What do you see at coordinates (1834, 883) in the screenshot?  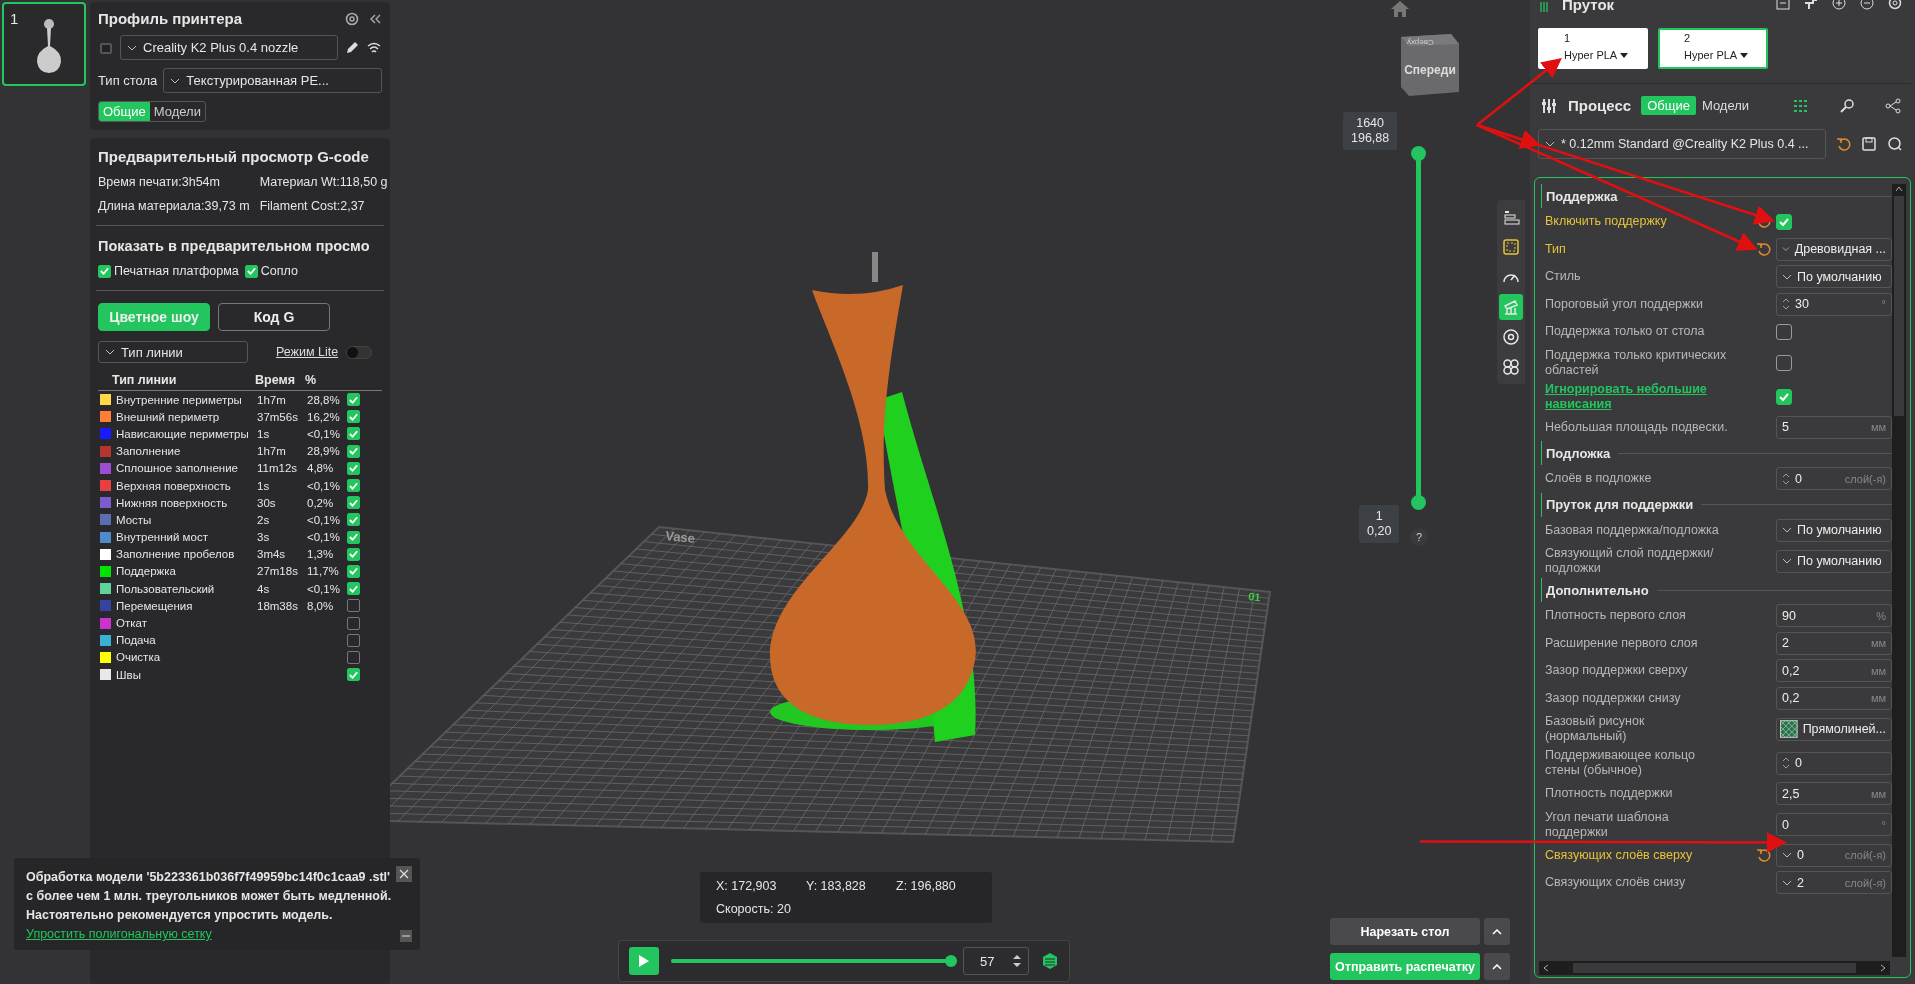 I see `dropdown: 2 слой(-я)` at bounding box center [1834, 883].